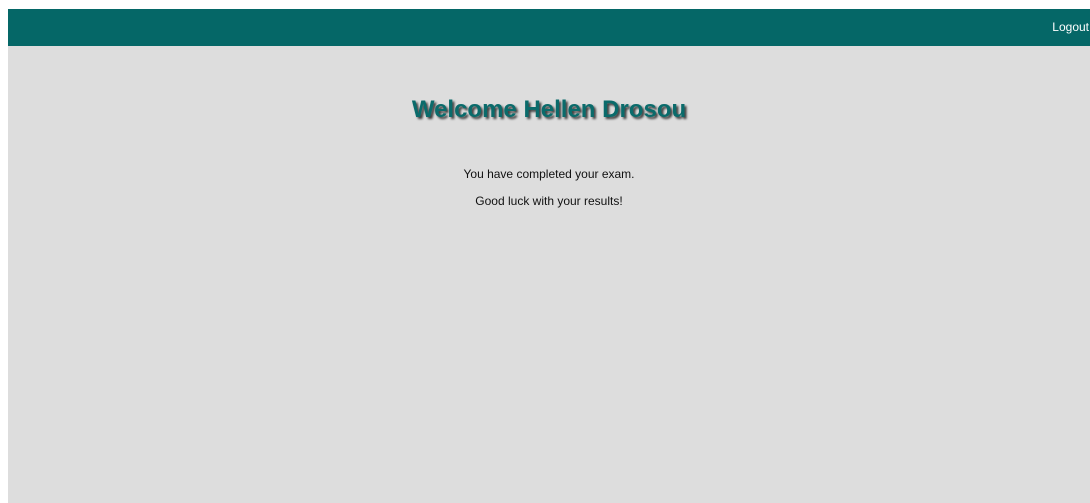 The height and width of the screenshot is (503, 1090). Describe the element at coordinates (549, 109) in the screenshot. I see `welcome-title: Welcome Hellen Drosou` at that location.